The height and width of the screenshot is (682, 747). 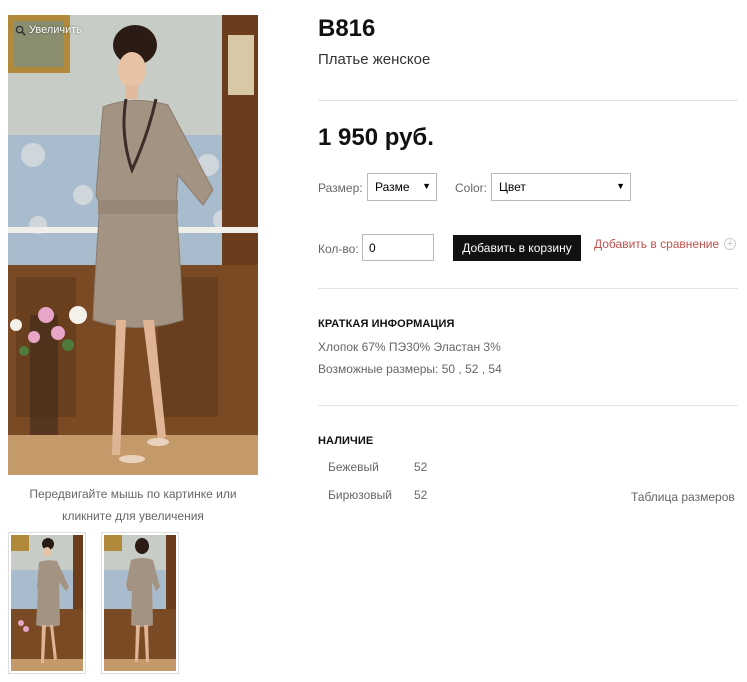 What do you see at coordinates (338, 249) in the screenshot?
I see `quantity-label: Кол-во:` at bounding box center [338, 249].